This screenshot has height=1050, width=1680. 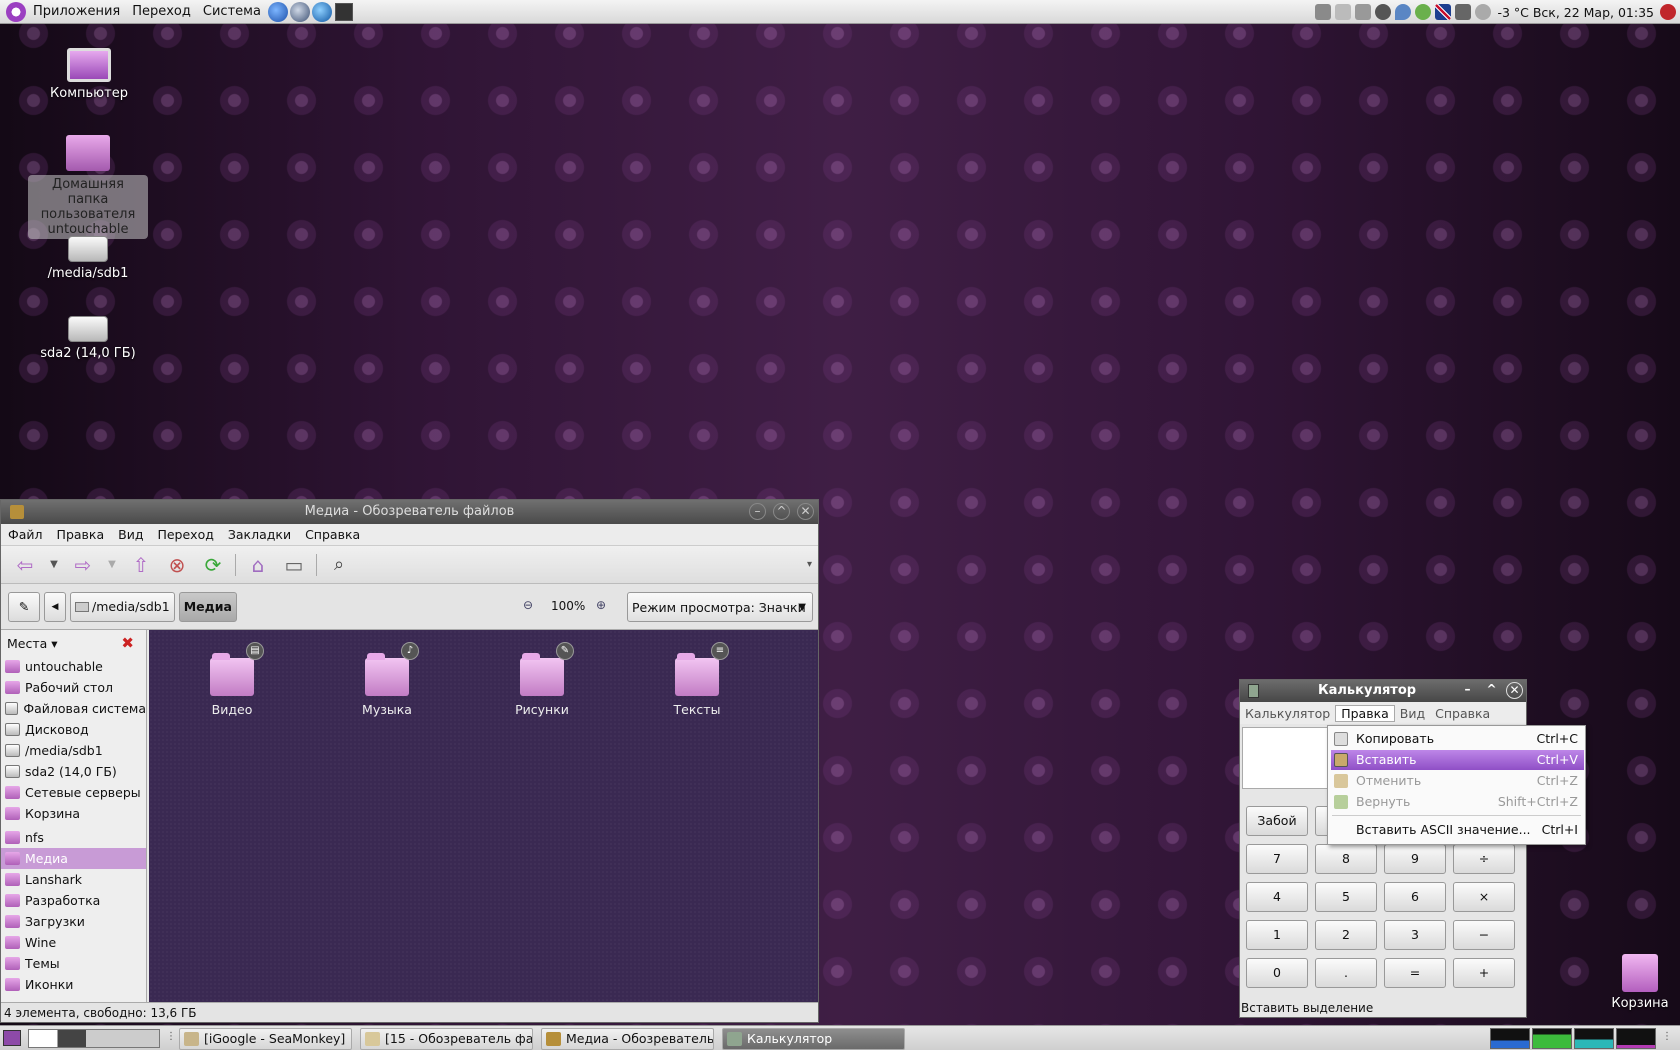 What do you see at coordinates (16, 11) in the screenshot?
I see `main-menu-icon` at bounding box center [16, 11].